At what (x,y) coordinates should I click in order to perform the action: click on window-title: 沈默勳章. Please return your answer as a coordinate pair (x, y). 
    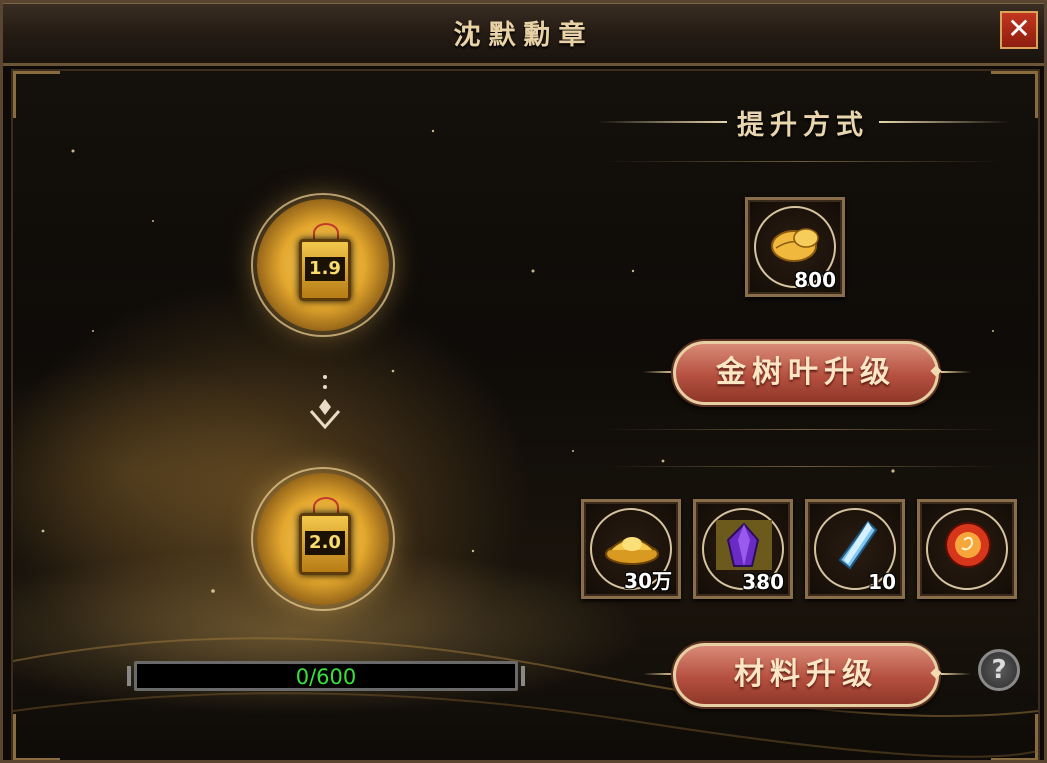
    Looking at the image, I should click on (523, 35).